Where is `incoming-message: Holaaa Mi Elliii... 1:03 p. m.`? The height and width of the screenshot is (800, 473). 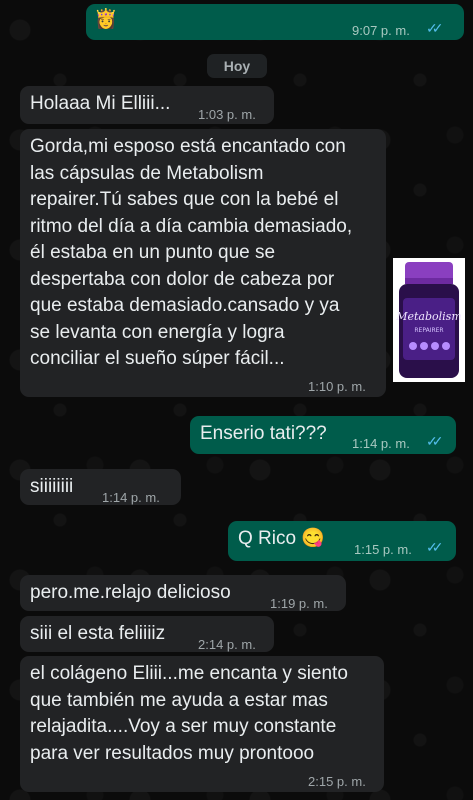
incoming-message: Holaaa Mi Elliii... 1:03 p. m. is located at coordinates (147, 105).